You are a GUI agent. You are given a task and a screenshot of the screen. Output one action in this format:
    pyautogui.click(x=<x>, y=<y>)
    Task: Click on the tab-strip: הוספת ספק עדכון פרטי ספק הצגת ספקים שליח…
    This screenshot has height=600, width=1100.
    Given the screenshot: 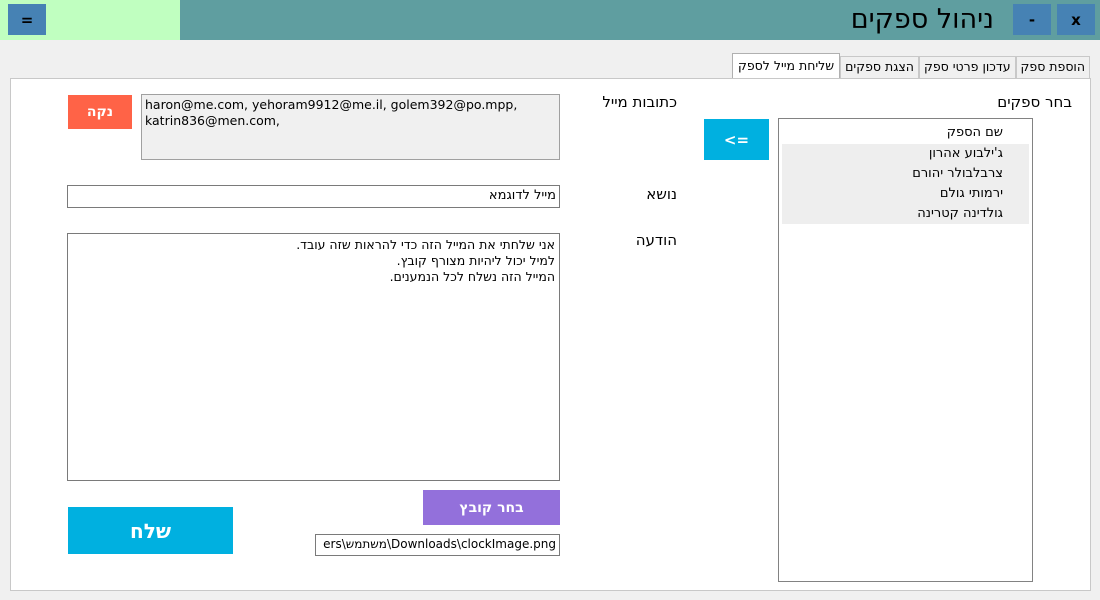 What is the action you would take?
    pyautogui.click(x=910, y=65)
    